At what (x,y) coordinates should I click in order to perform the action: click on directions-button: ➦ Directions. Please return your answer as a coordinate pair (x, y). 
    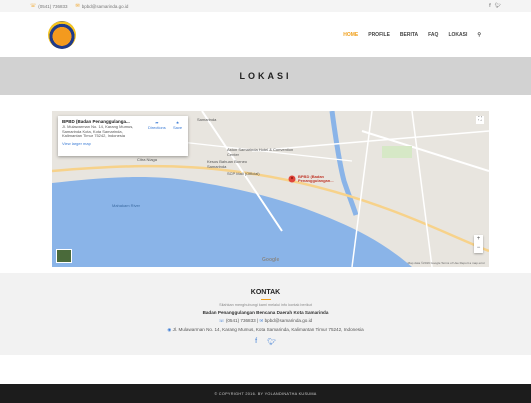
    Looking at the image, I should click on (157, 125).